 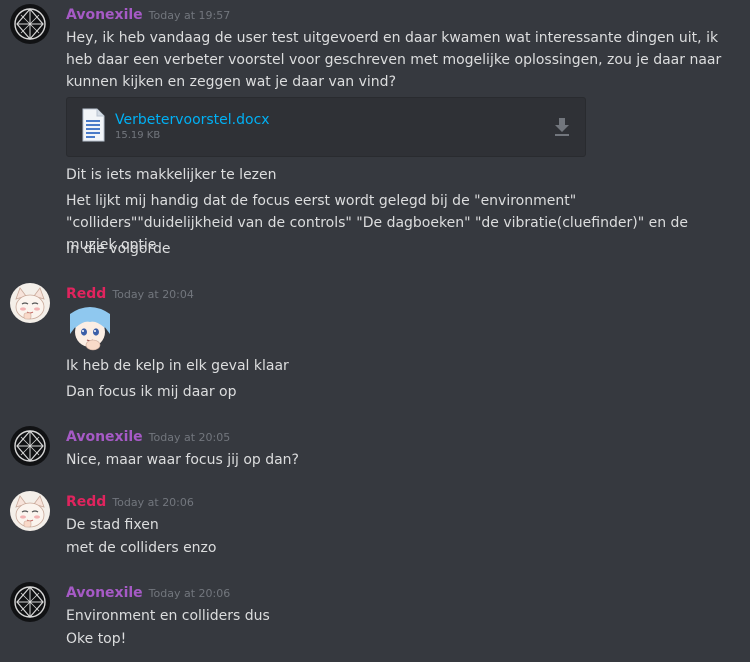 What do you see at coordinates (93, 125) in the screenshot?
I see `document-icon` at bounding box center [93, 125].